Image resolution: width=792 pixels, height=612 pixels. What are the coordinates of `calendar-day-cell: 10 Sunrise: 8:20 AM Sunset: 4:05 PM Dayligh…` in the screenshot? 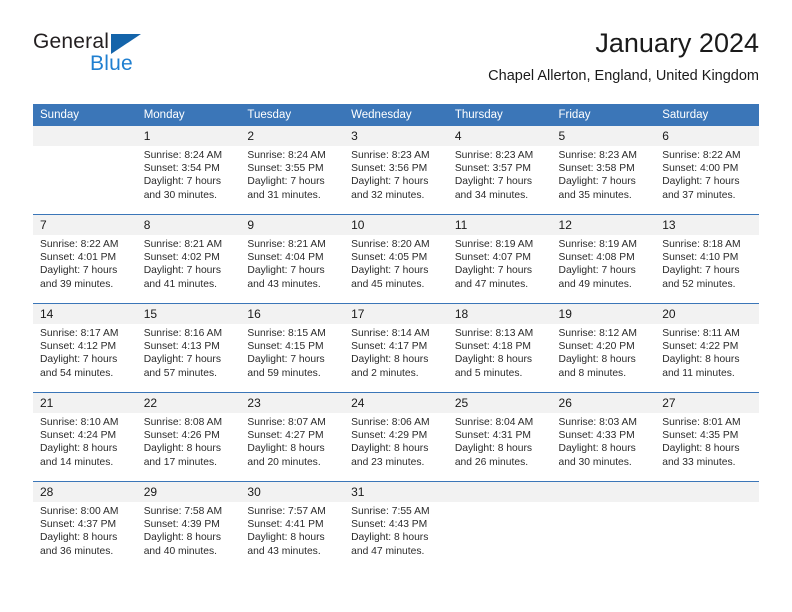 It's located at (396, 259).